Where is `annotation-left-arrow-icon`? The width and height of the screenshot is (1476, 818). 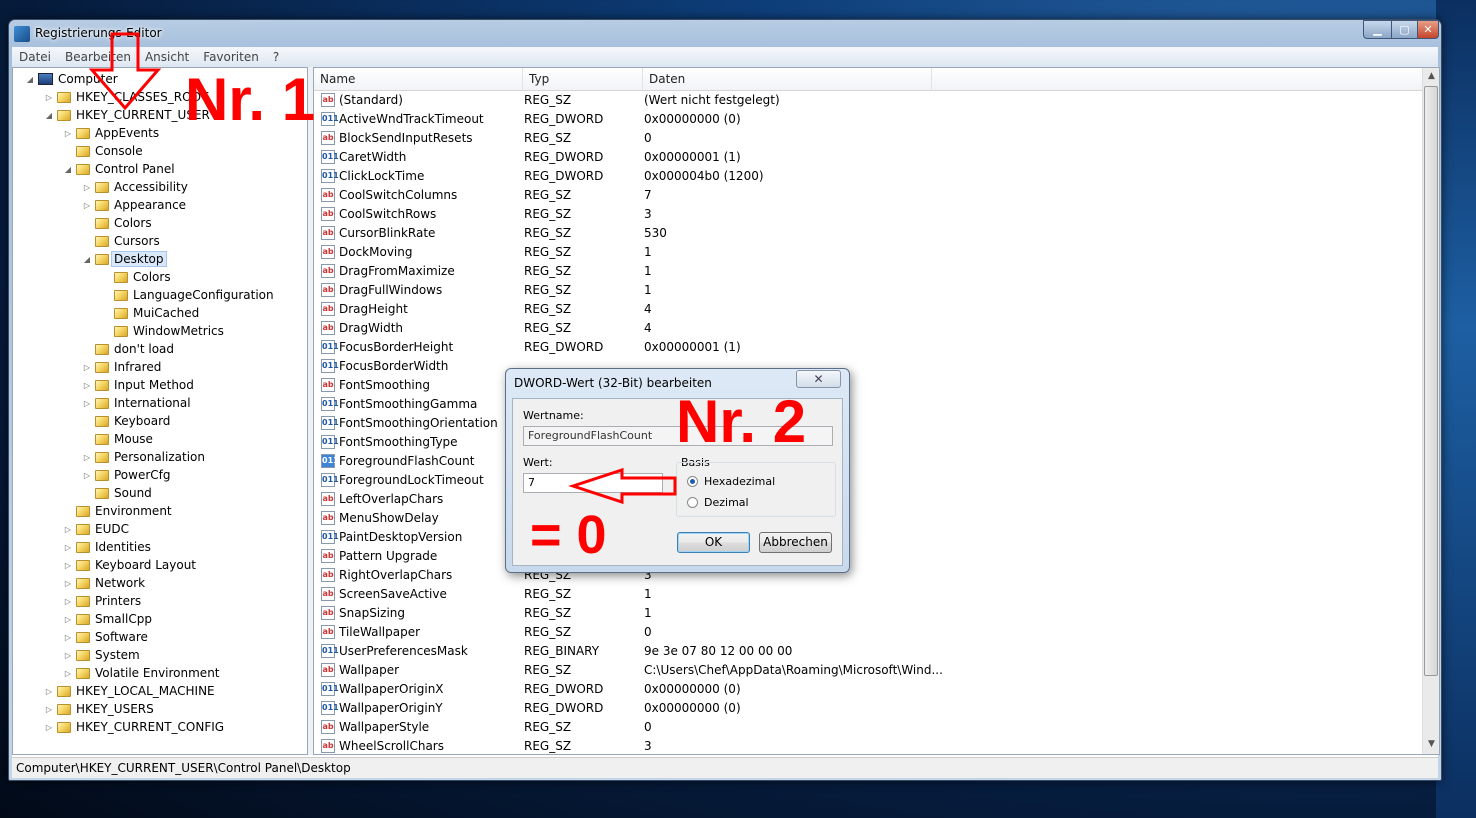
annotation-left-arrow-icon is located at coordinates (622, 486).